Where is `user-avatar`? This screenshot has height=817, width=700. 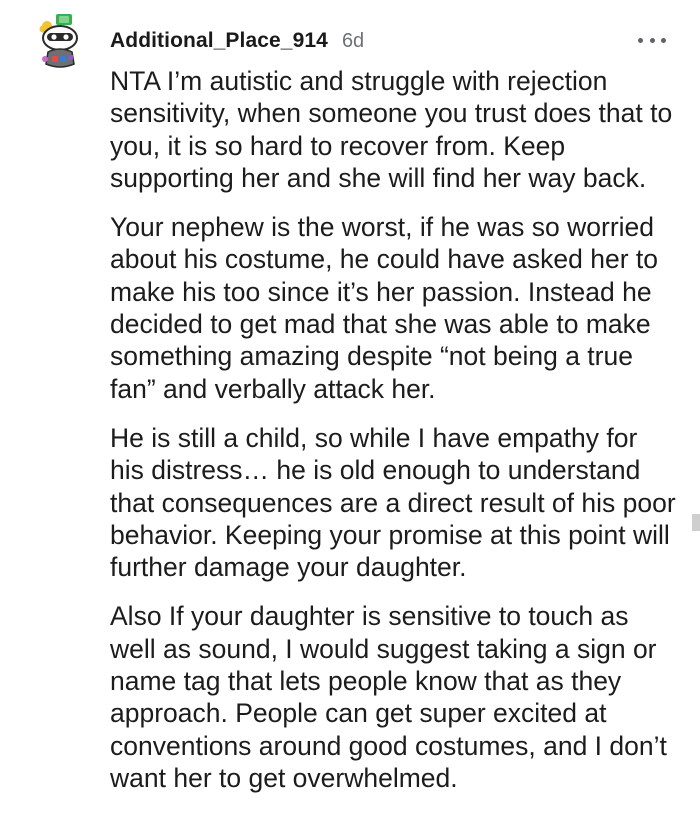 user-avatar is located at coordinates (60, 41).